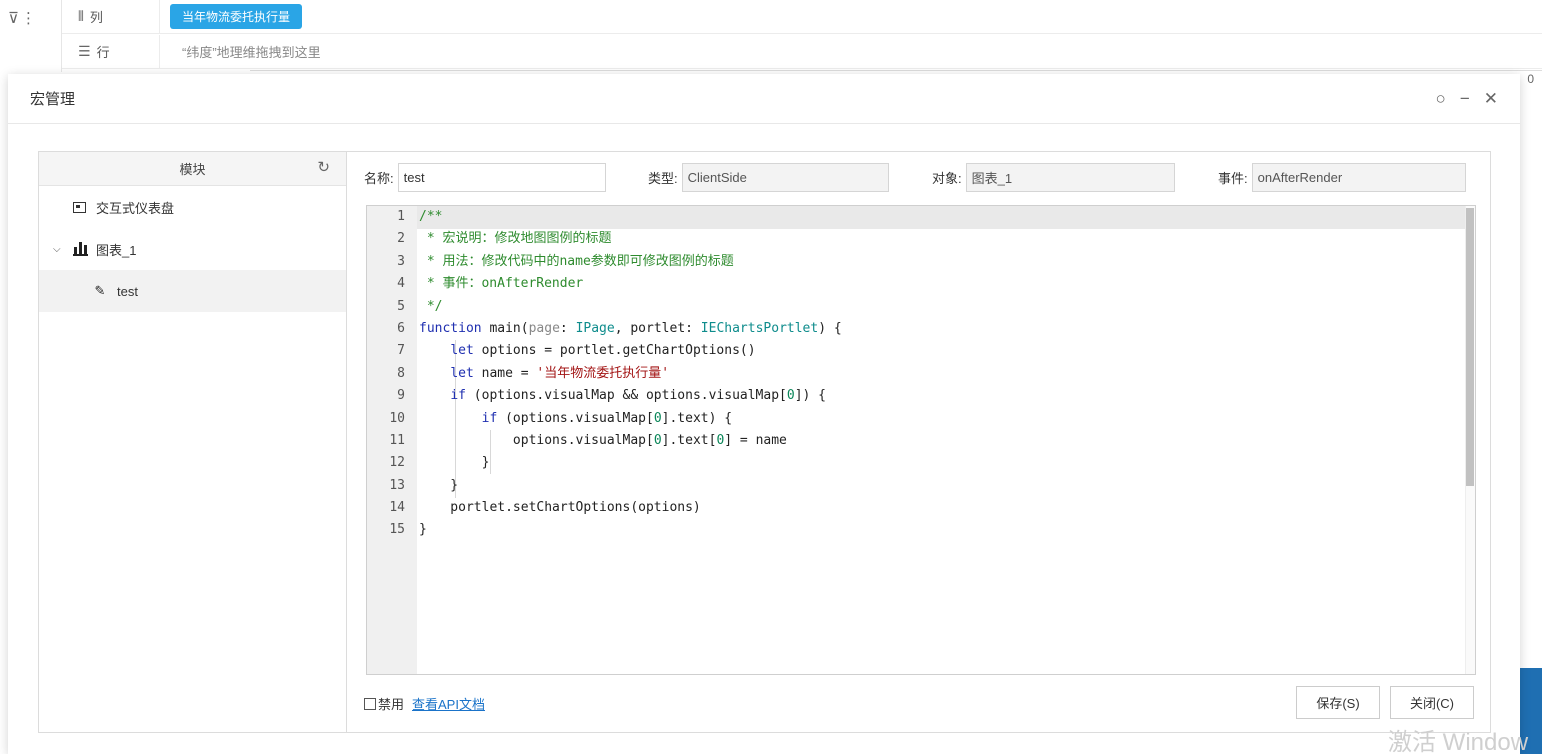 The image size is (1542, 754). I want to click on type-label: 类型:, so click(663, 178).